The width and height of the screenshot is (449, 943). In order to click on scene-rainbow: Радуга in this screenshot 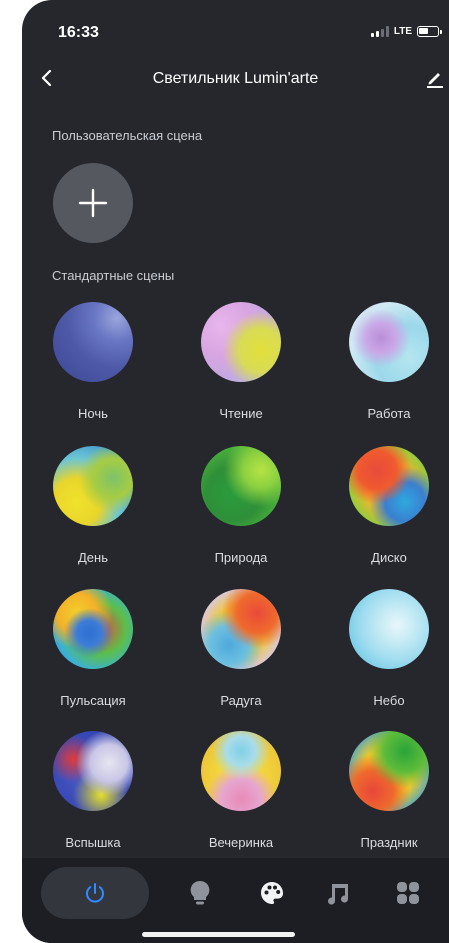, I will do `click(241, 648)`.